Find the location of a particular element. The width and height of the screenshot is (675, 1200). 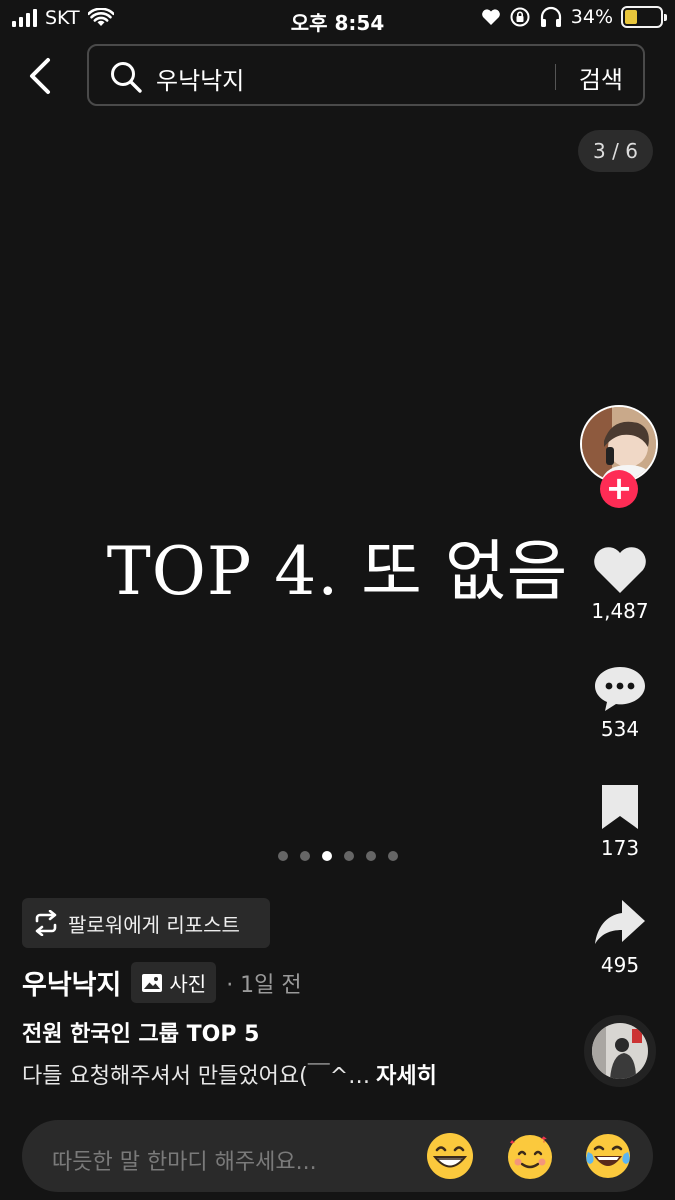

author-line: 우낙낙지 사진 · 1일 전 is located at coordinates (162, 982).